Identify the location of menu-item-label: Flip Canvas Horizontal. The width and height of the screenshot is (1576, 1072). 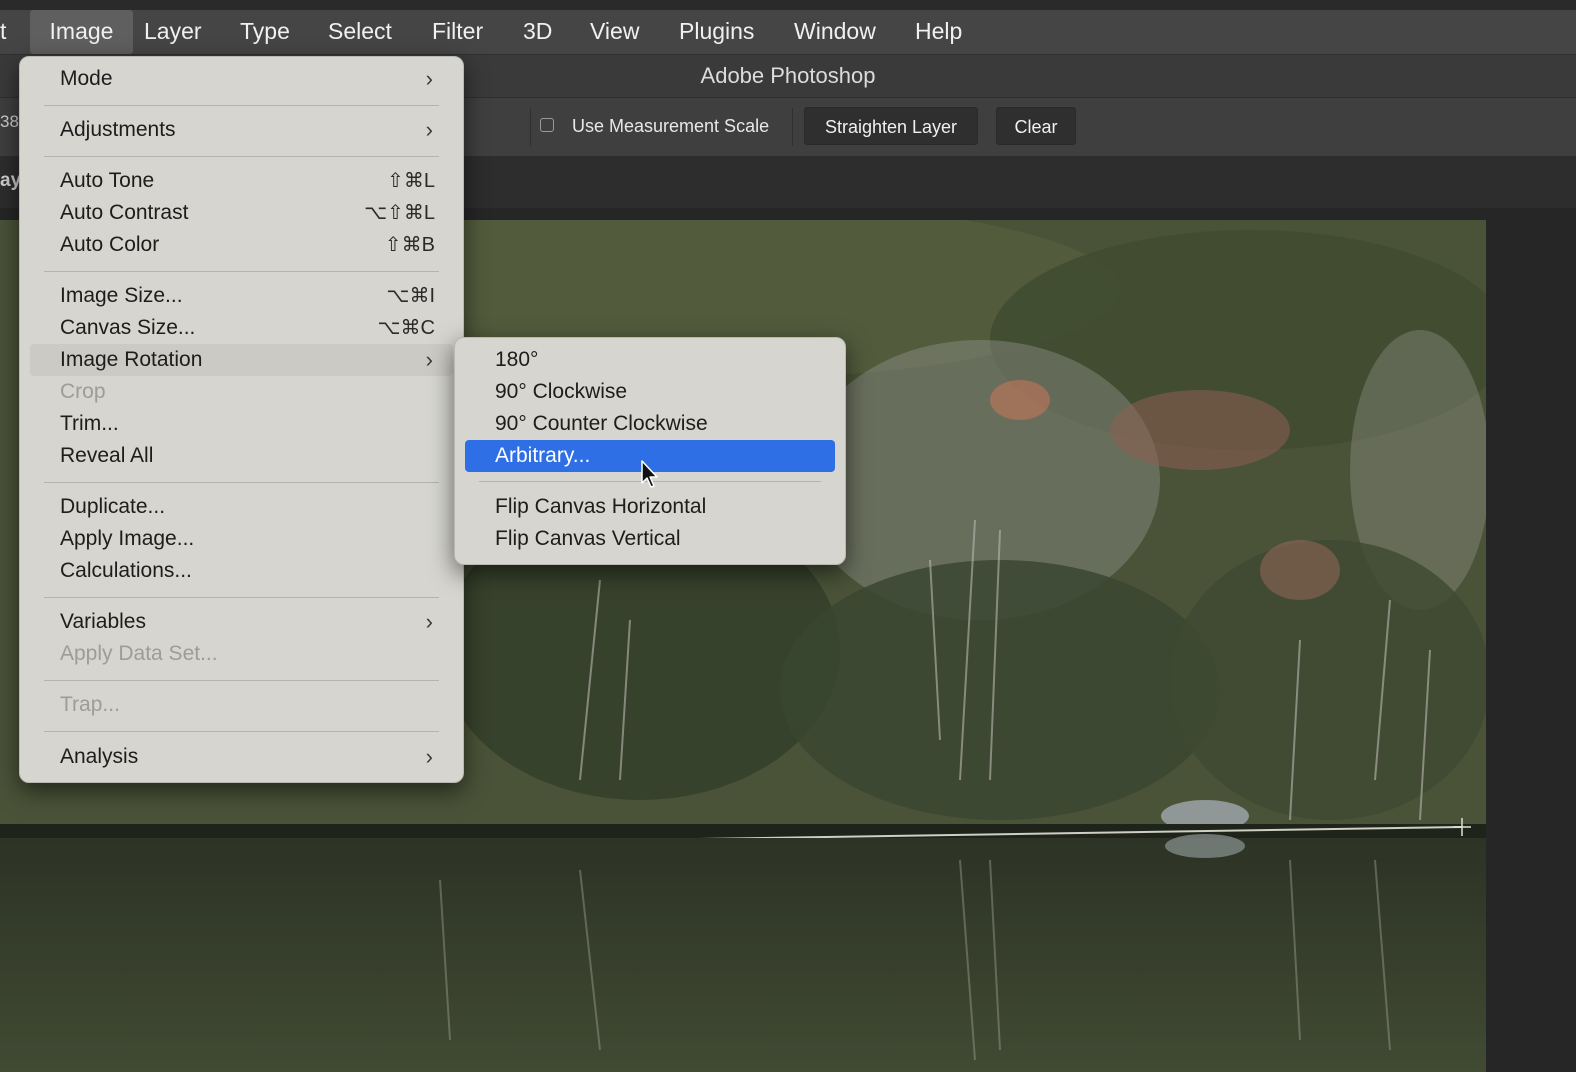
(601, 506).